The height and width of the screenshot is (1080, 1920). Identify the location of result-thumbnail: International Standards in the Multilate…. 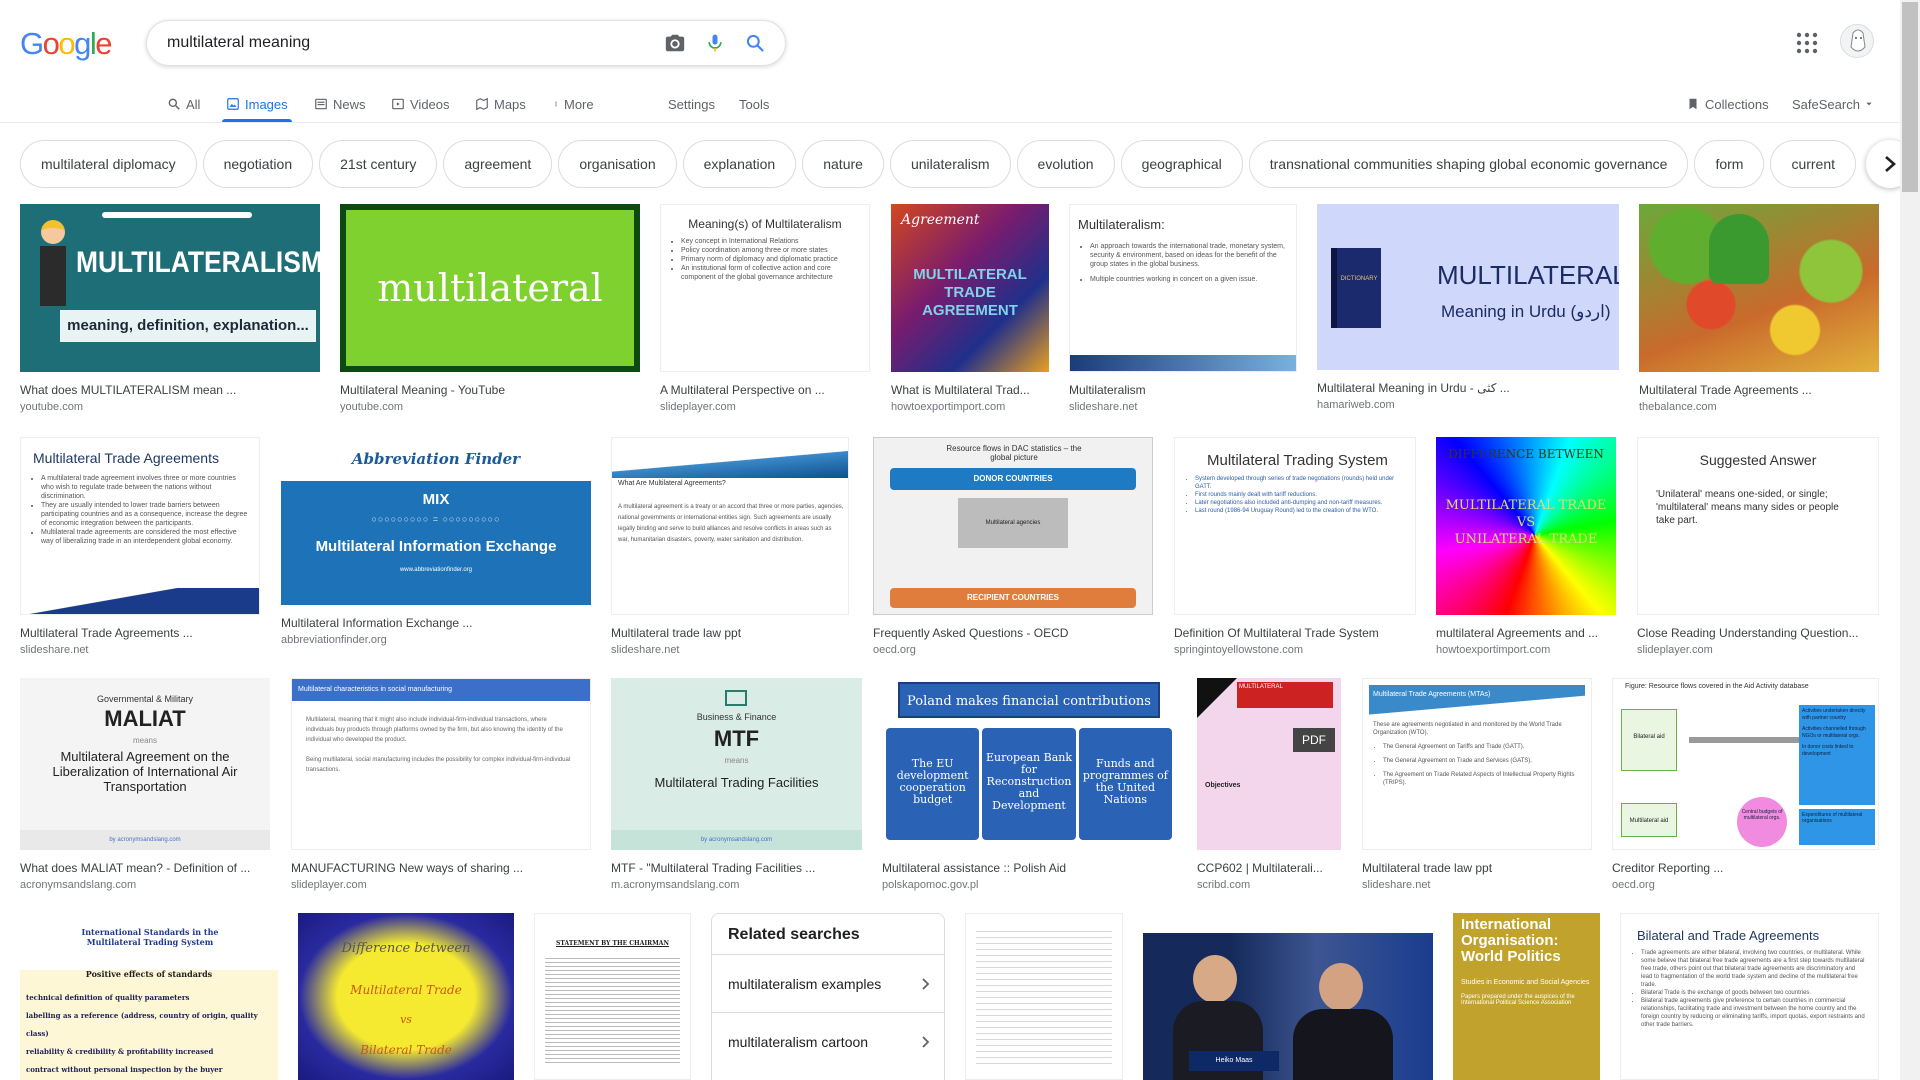
(149, 996).